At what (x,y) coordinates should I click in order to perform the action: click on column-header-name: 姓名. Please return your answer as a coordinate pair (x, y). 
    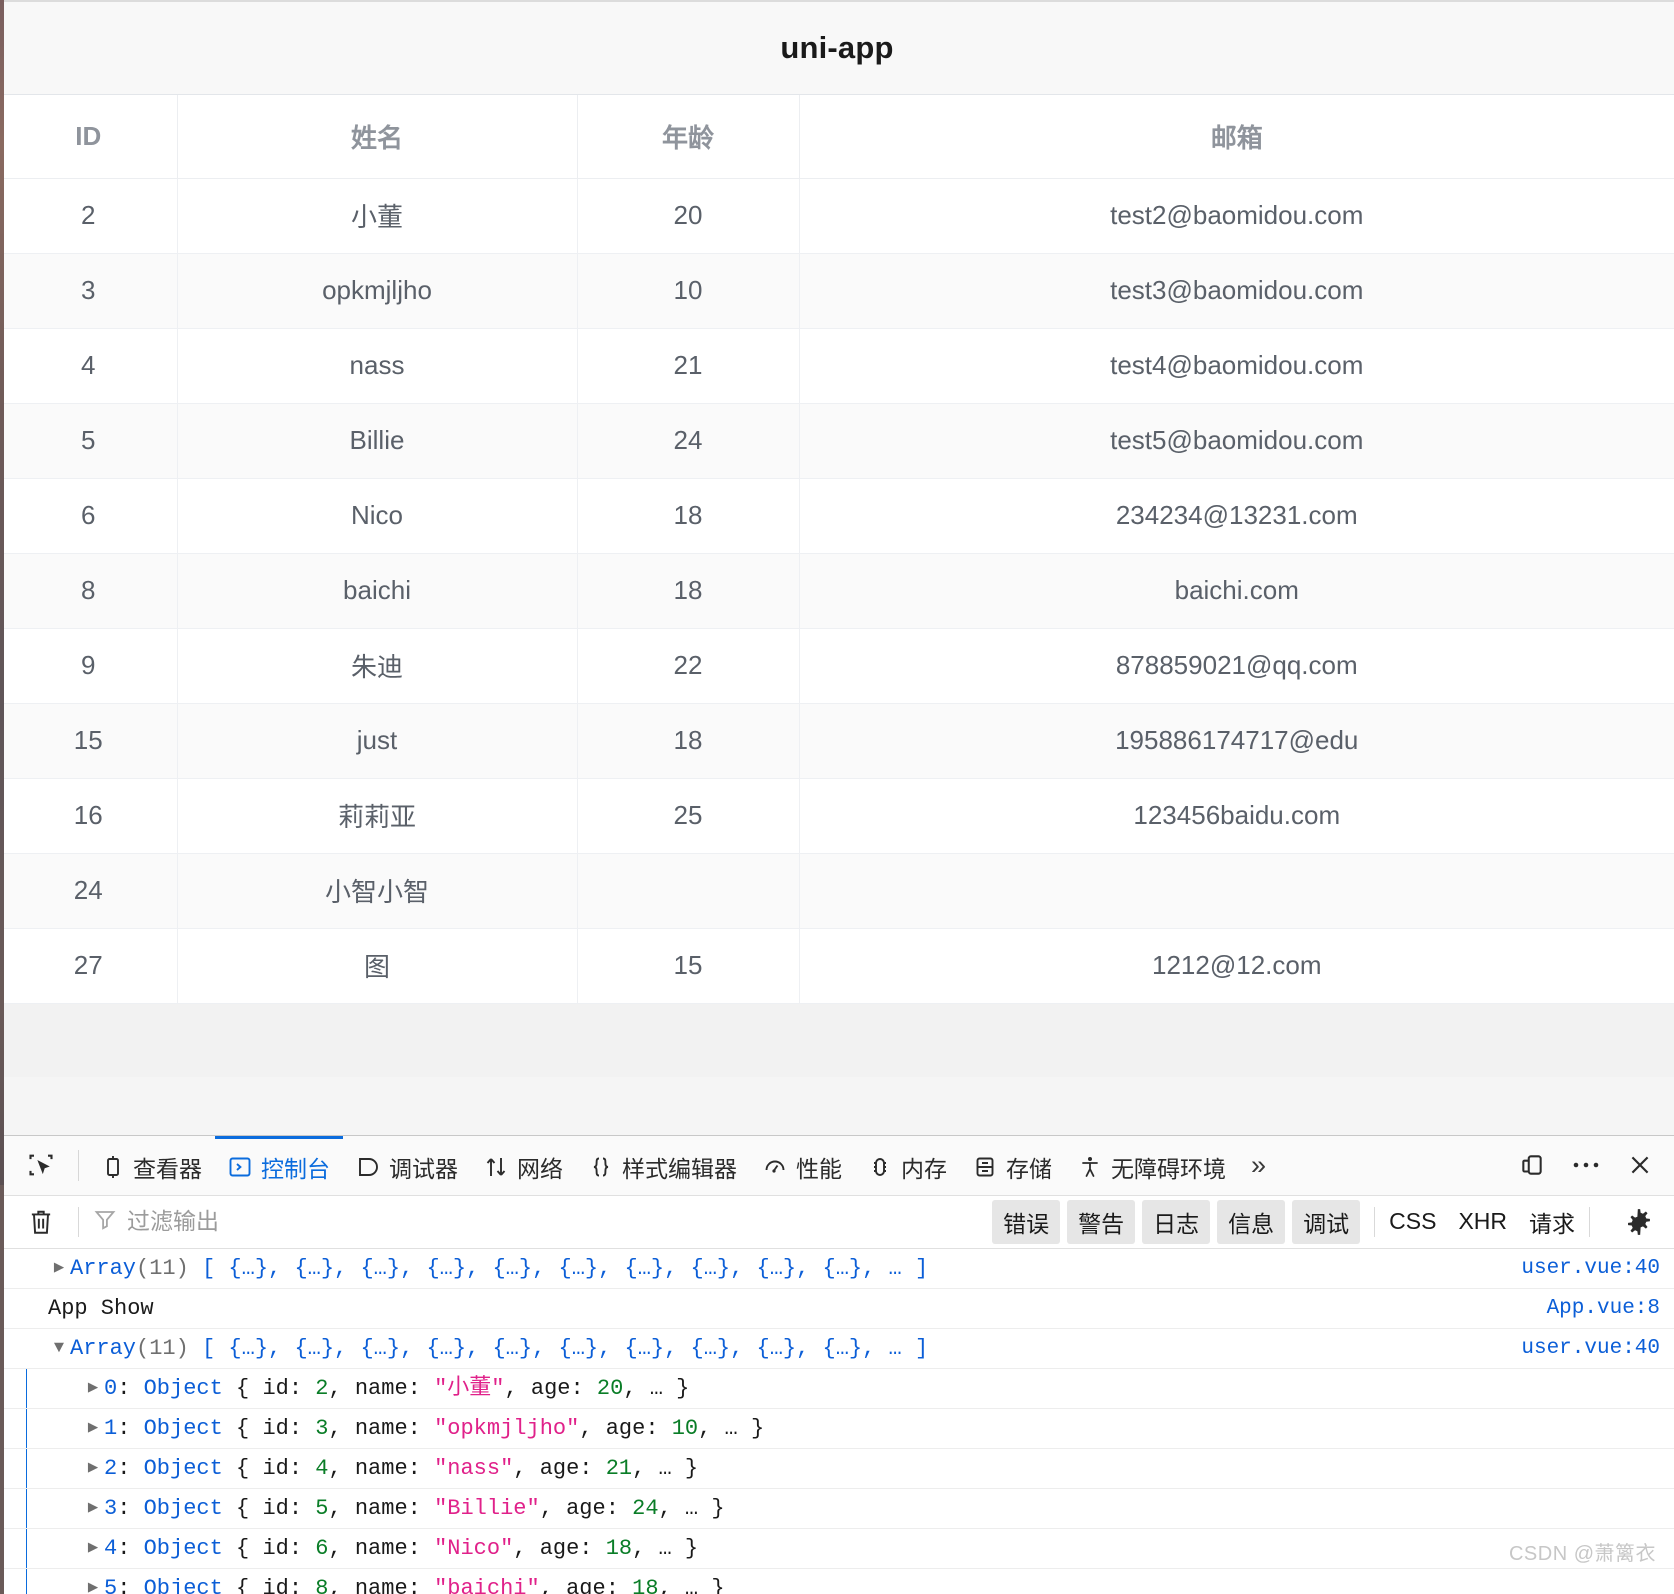
    Looking at the image, I should click on (377, 137).